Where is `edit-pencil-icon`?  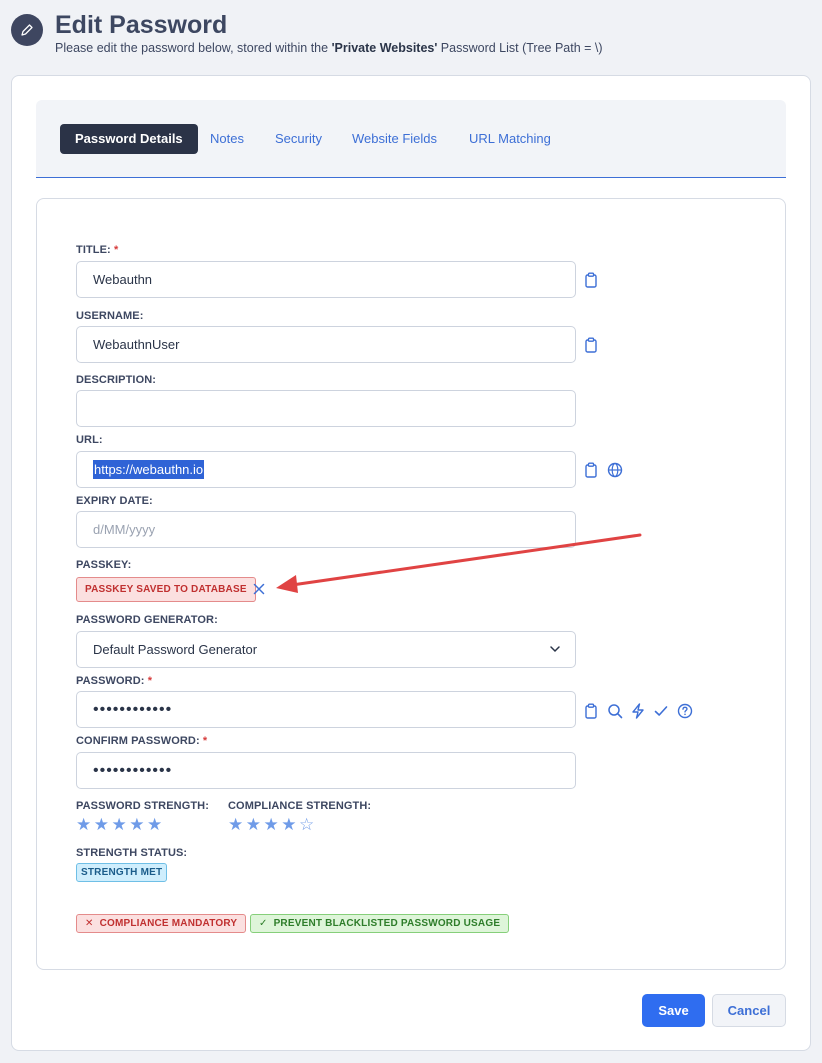
edit-pencil-icon is located at coordinates (27, 30).